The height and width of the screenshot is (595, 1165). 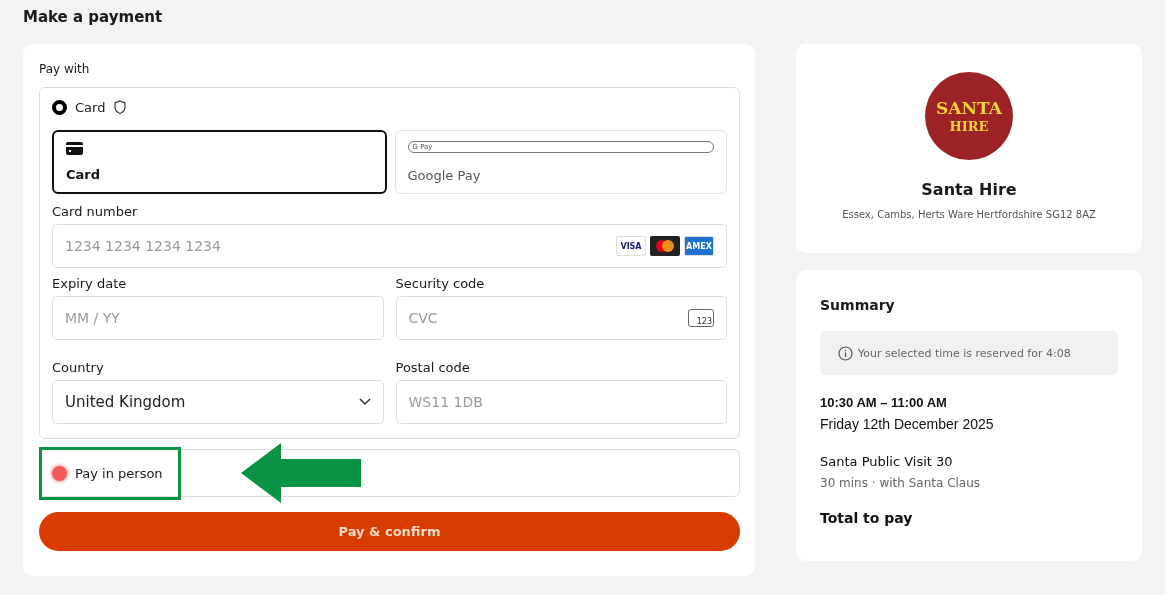 I want to click on mastercard-logo, so click(x=665, y=246).